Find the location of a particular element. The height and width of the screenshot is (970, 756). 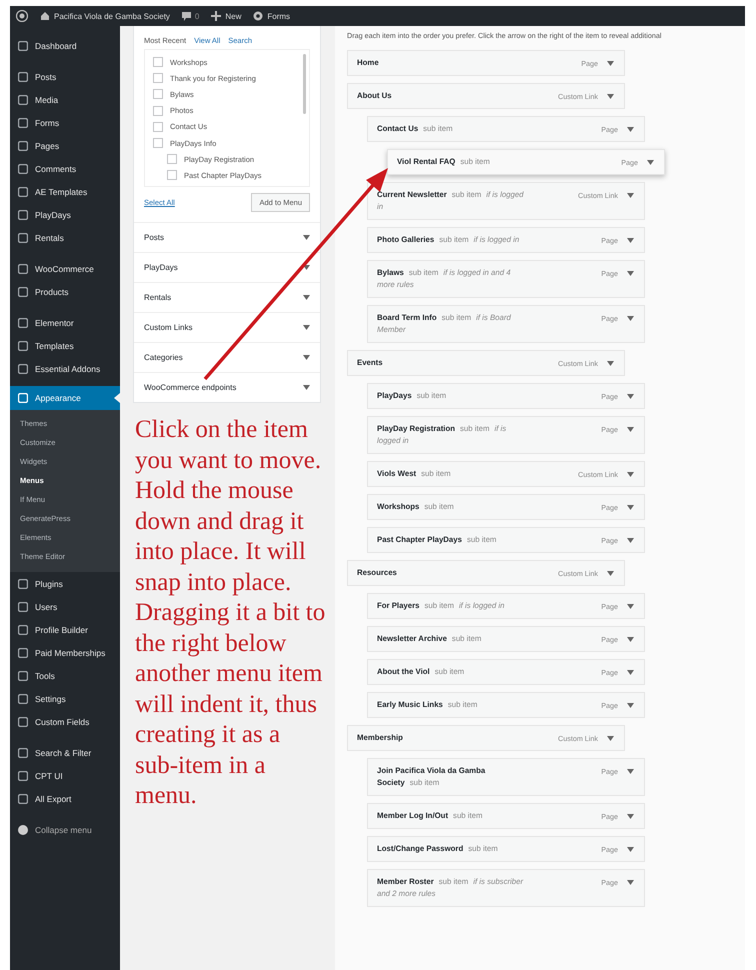

plus-icon is located at coordinates (216, 16).